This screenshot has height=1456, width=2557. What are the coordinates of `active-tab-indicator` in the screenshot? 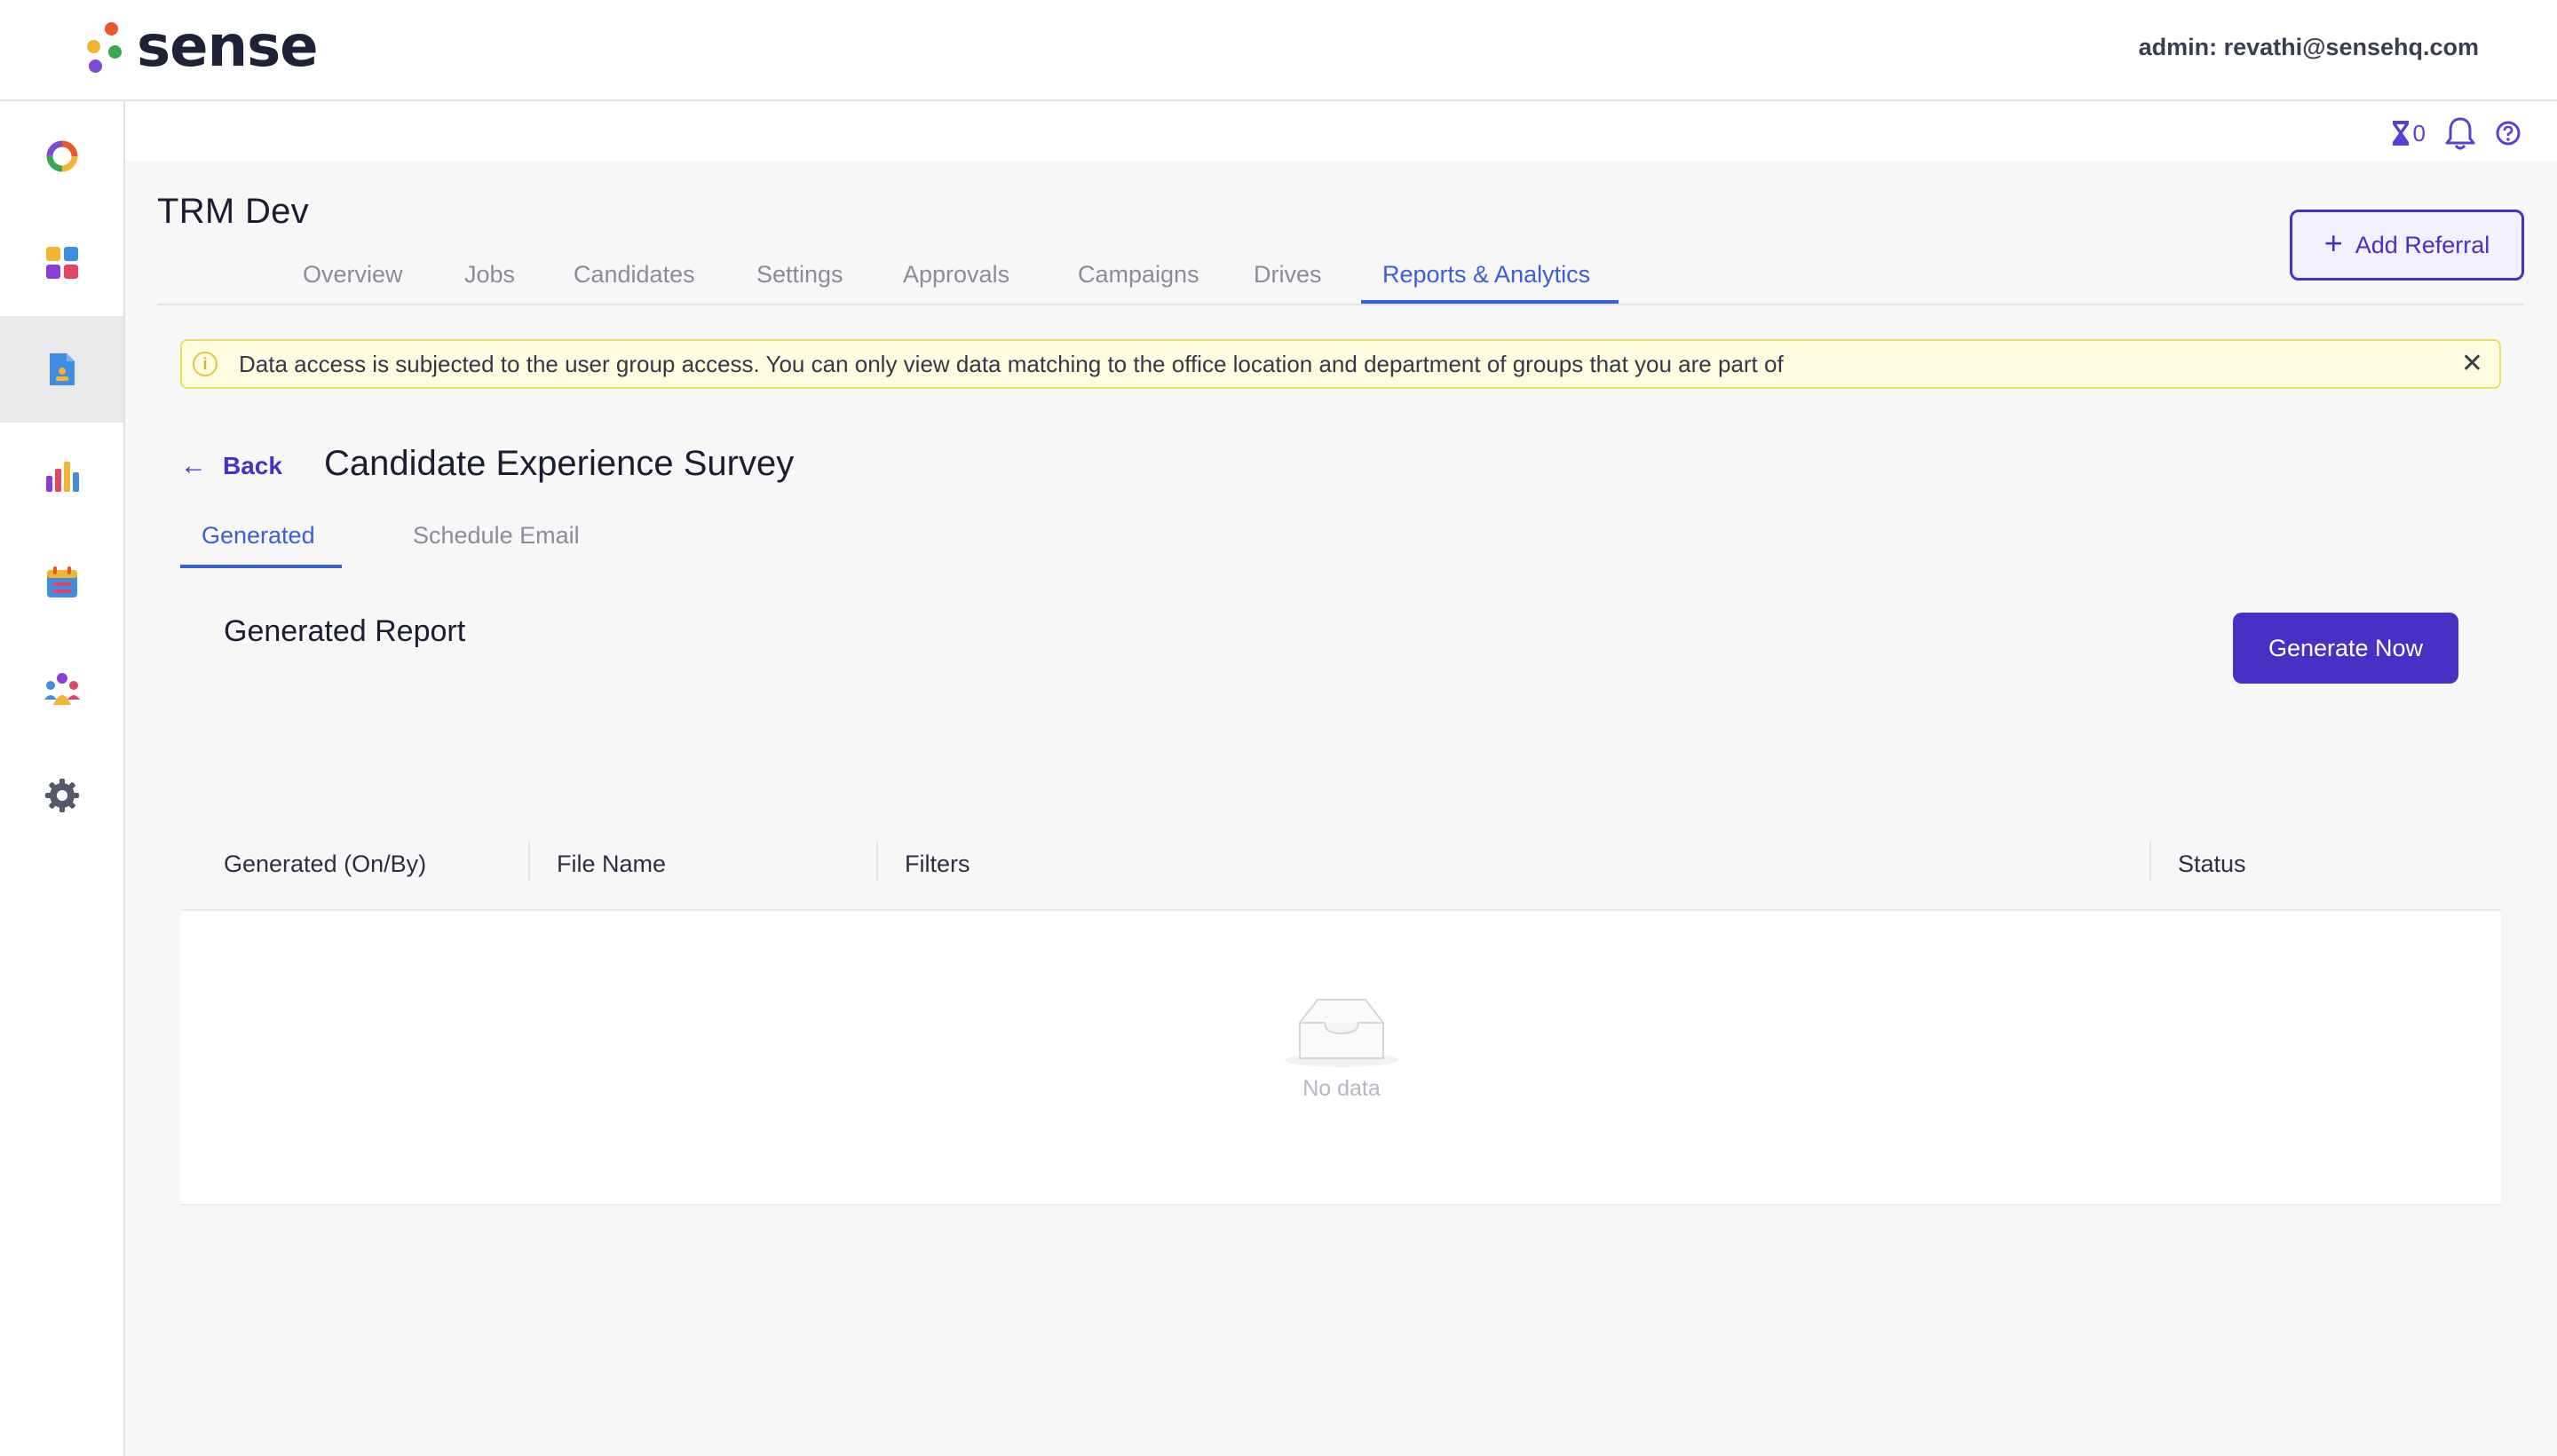 It's located at (1490, 302).